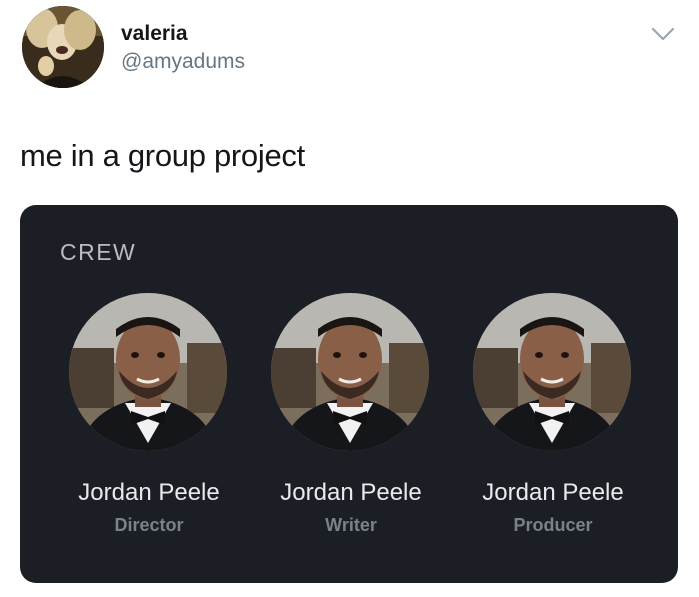 Image resolution: width=699 pixels, height=597 pixels. Describe the element at coordinates (162, 155) in the screenshot. I see `tweet-text: me in a group project` at that location.